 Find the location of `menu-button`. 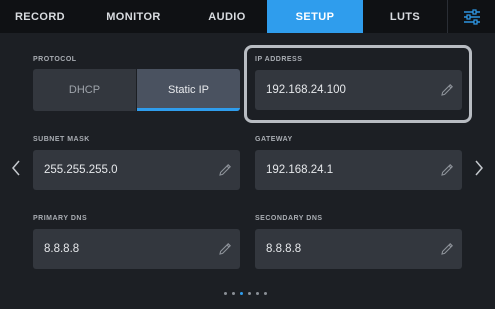

menu-button is located at coordinates (471, 16).